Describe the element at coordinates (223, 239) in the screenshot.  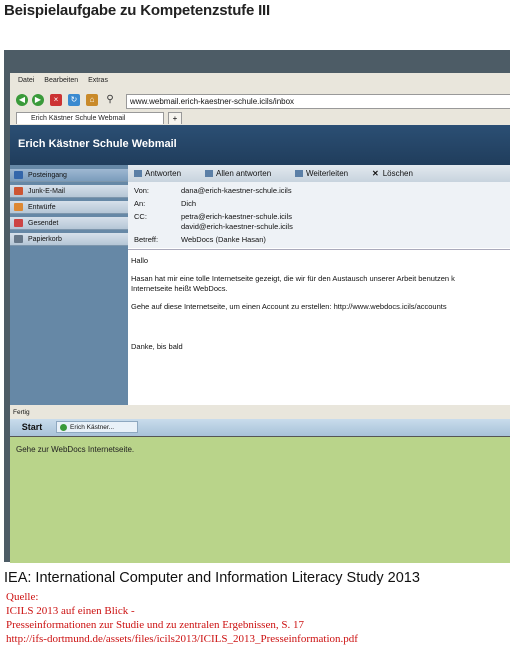
I see `subject-value: WebDocs (Danke Hasan)` at that location.